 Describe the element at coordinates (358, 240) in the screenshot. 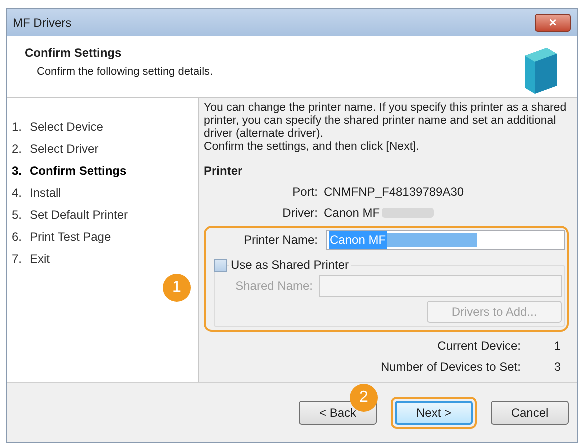

I see `selected-text: Canon MF` at that location.